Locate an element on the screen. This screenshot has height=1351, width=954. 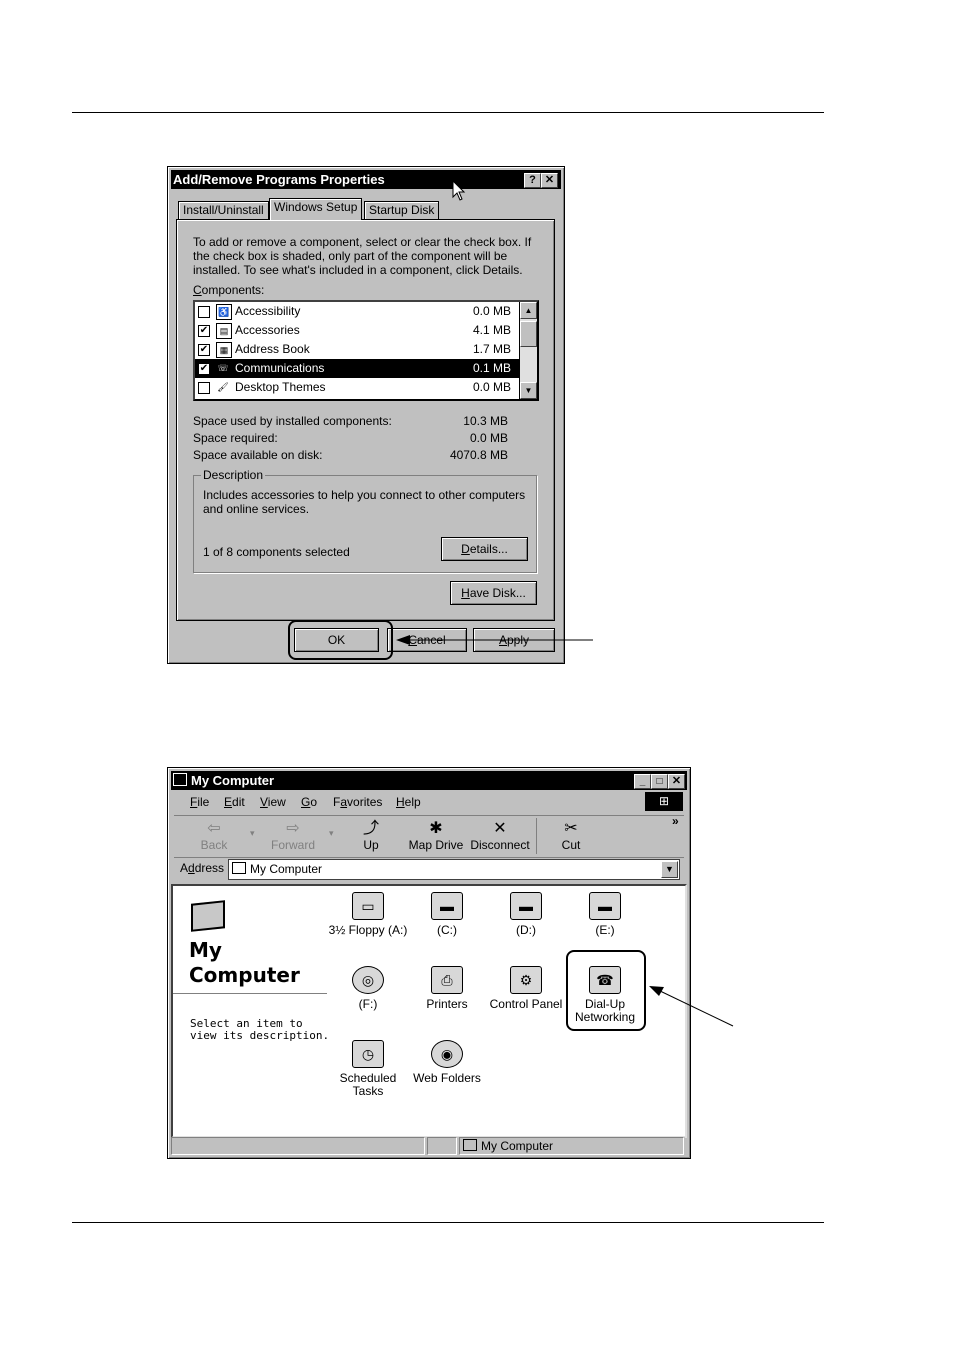
maximize-button: □ is located at coordinates (659, 781).